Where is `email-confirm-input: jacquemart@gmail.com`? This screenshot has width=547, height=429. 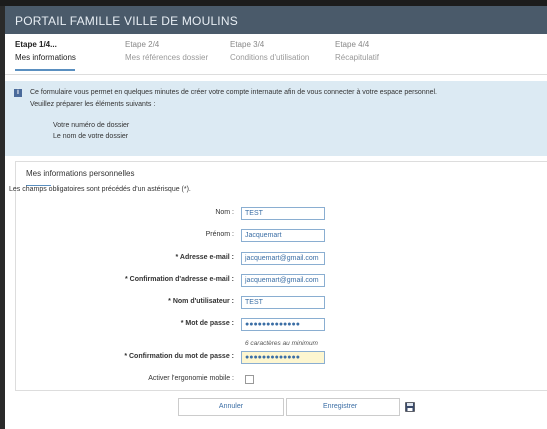 email-confirm-input: jacquemart@gmail.com is located at coordinates (283, 280).